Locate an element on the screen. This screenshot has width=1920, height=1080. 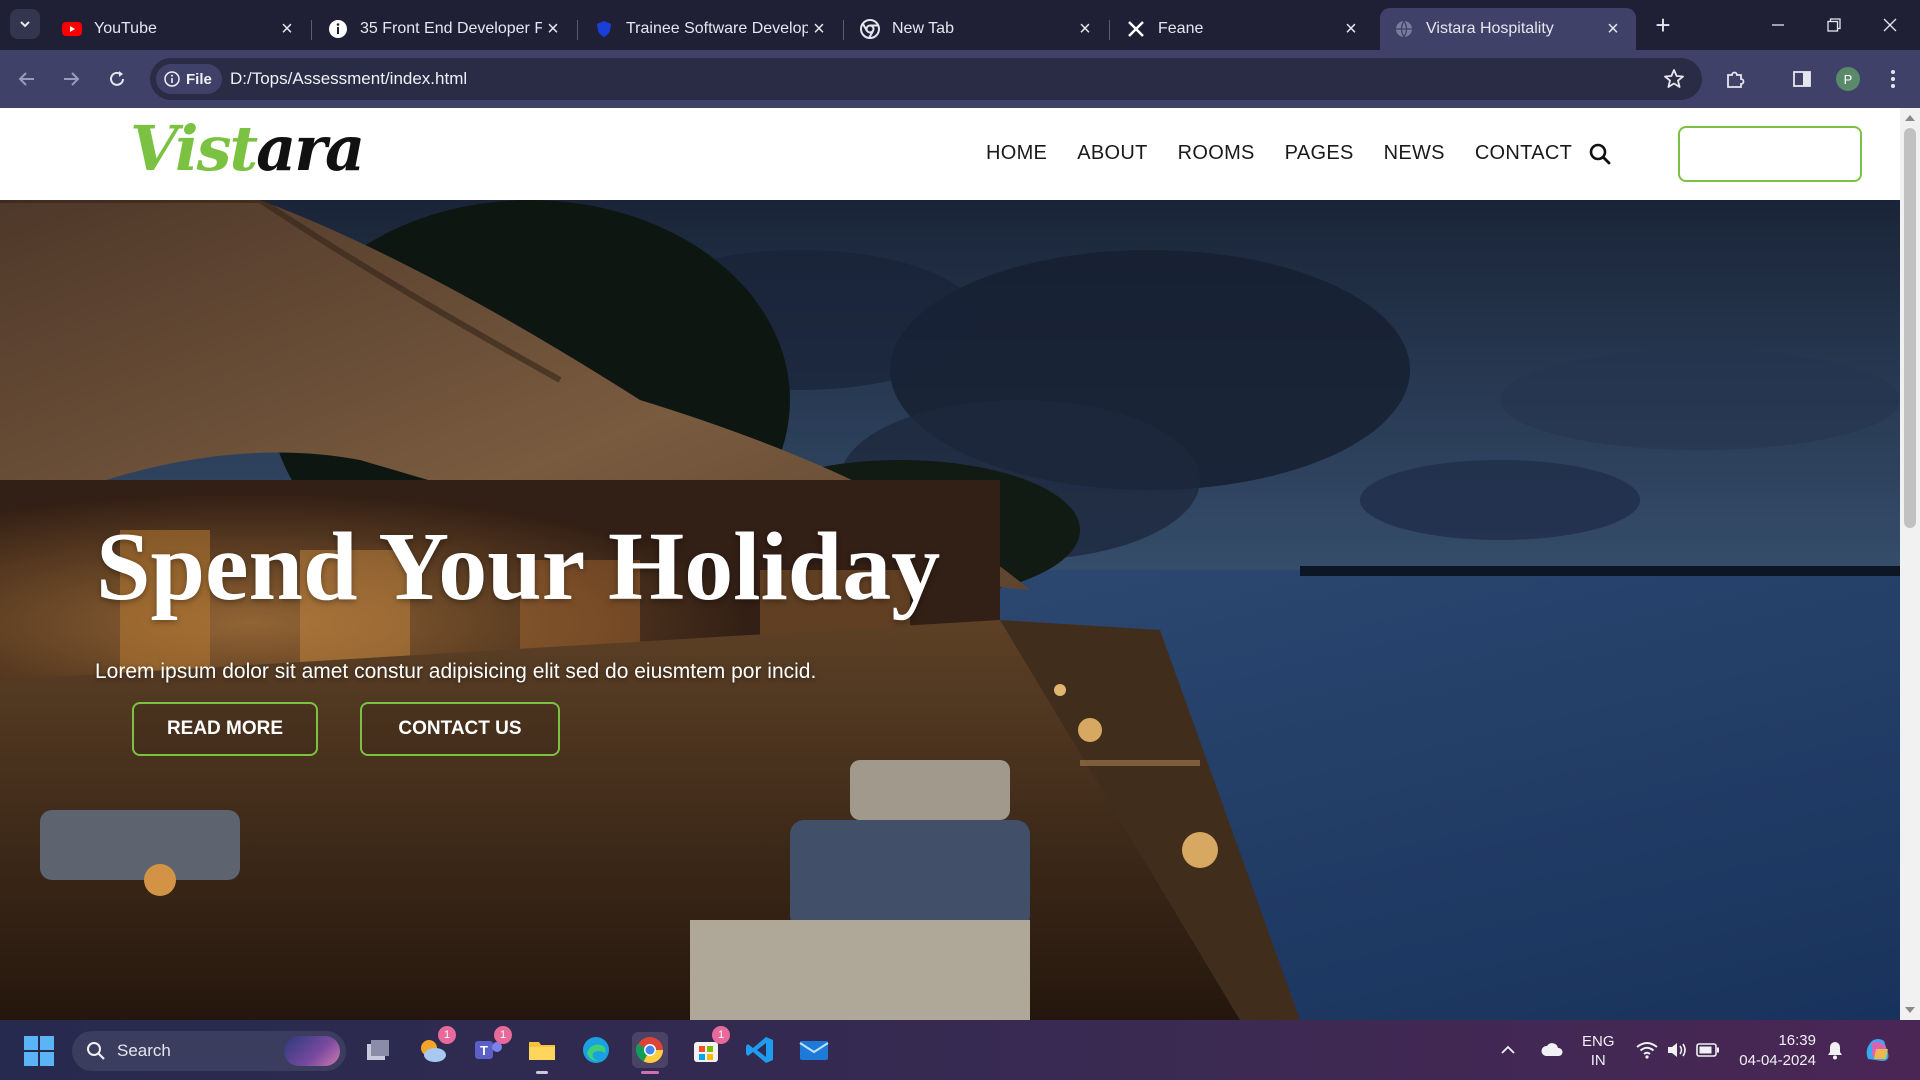
tab-title: YouTube is located at coordinates (125, 28).